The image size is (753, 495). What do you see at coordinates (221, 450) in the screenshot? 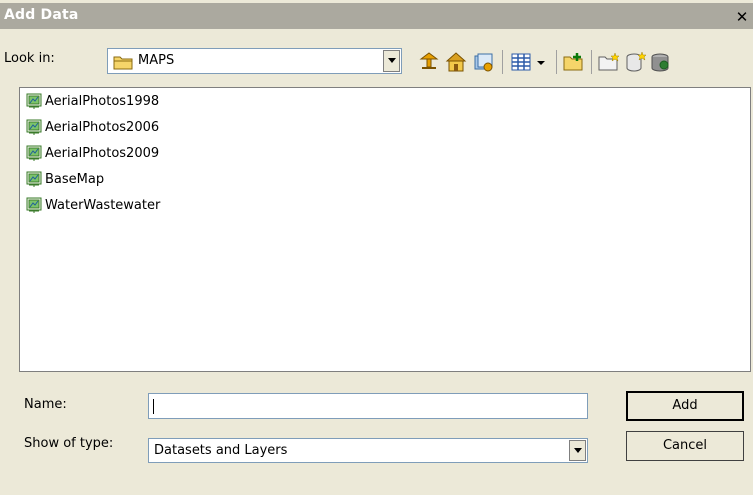
I see `show-of-type-value: Datasets and Layers` at bounding box center [221, 450].